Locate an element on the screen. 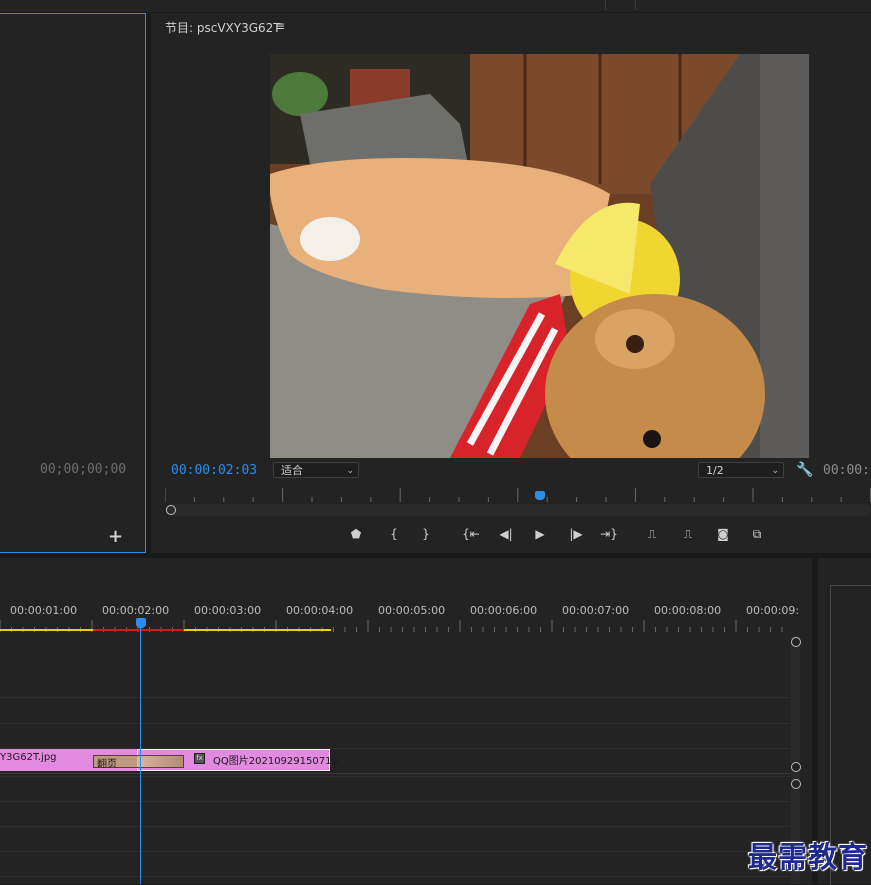 This screenshot has height=885, width=871. watermark-logo: 最需教育 is located at coordinates (808, 857).